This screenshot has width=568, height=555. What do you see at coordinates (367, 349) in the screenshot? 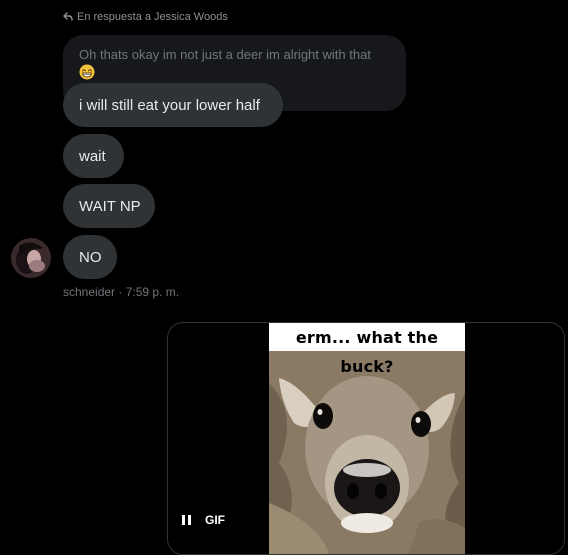
I see `gif-caption: erm... what the buck?` at bounding box center [367, 349].